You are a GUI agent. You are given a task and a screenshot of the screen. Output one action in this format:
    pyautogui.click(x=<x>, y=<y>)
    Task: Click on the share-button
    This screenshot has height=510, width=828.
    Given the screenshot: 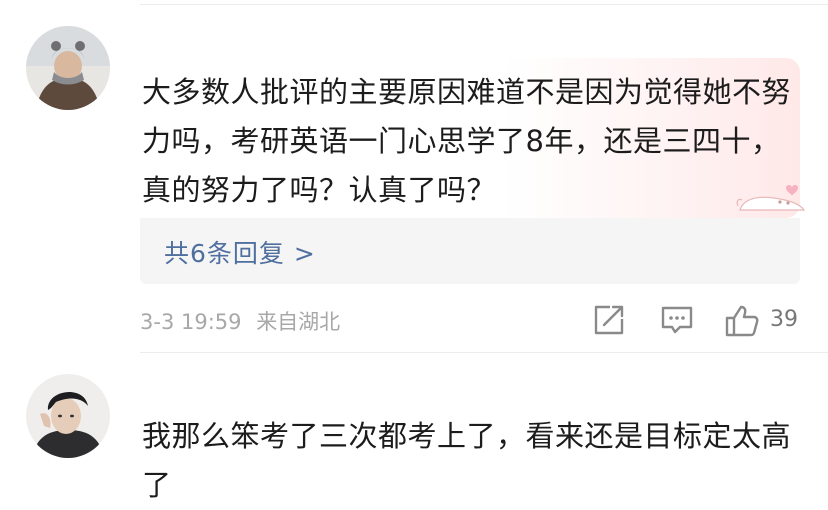 What is the action you would take?
    pyautogui.click(x=609, y=320)
    